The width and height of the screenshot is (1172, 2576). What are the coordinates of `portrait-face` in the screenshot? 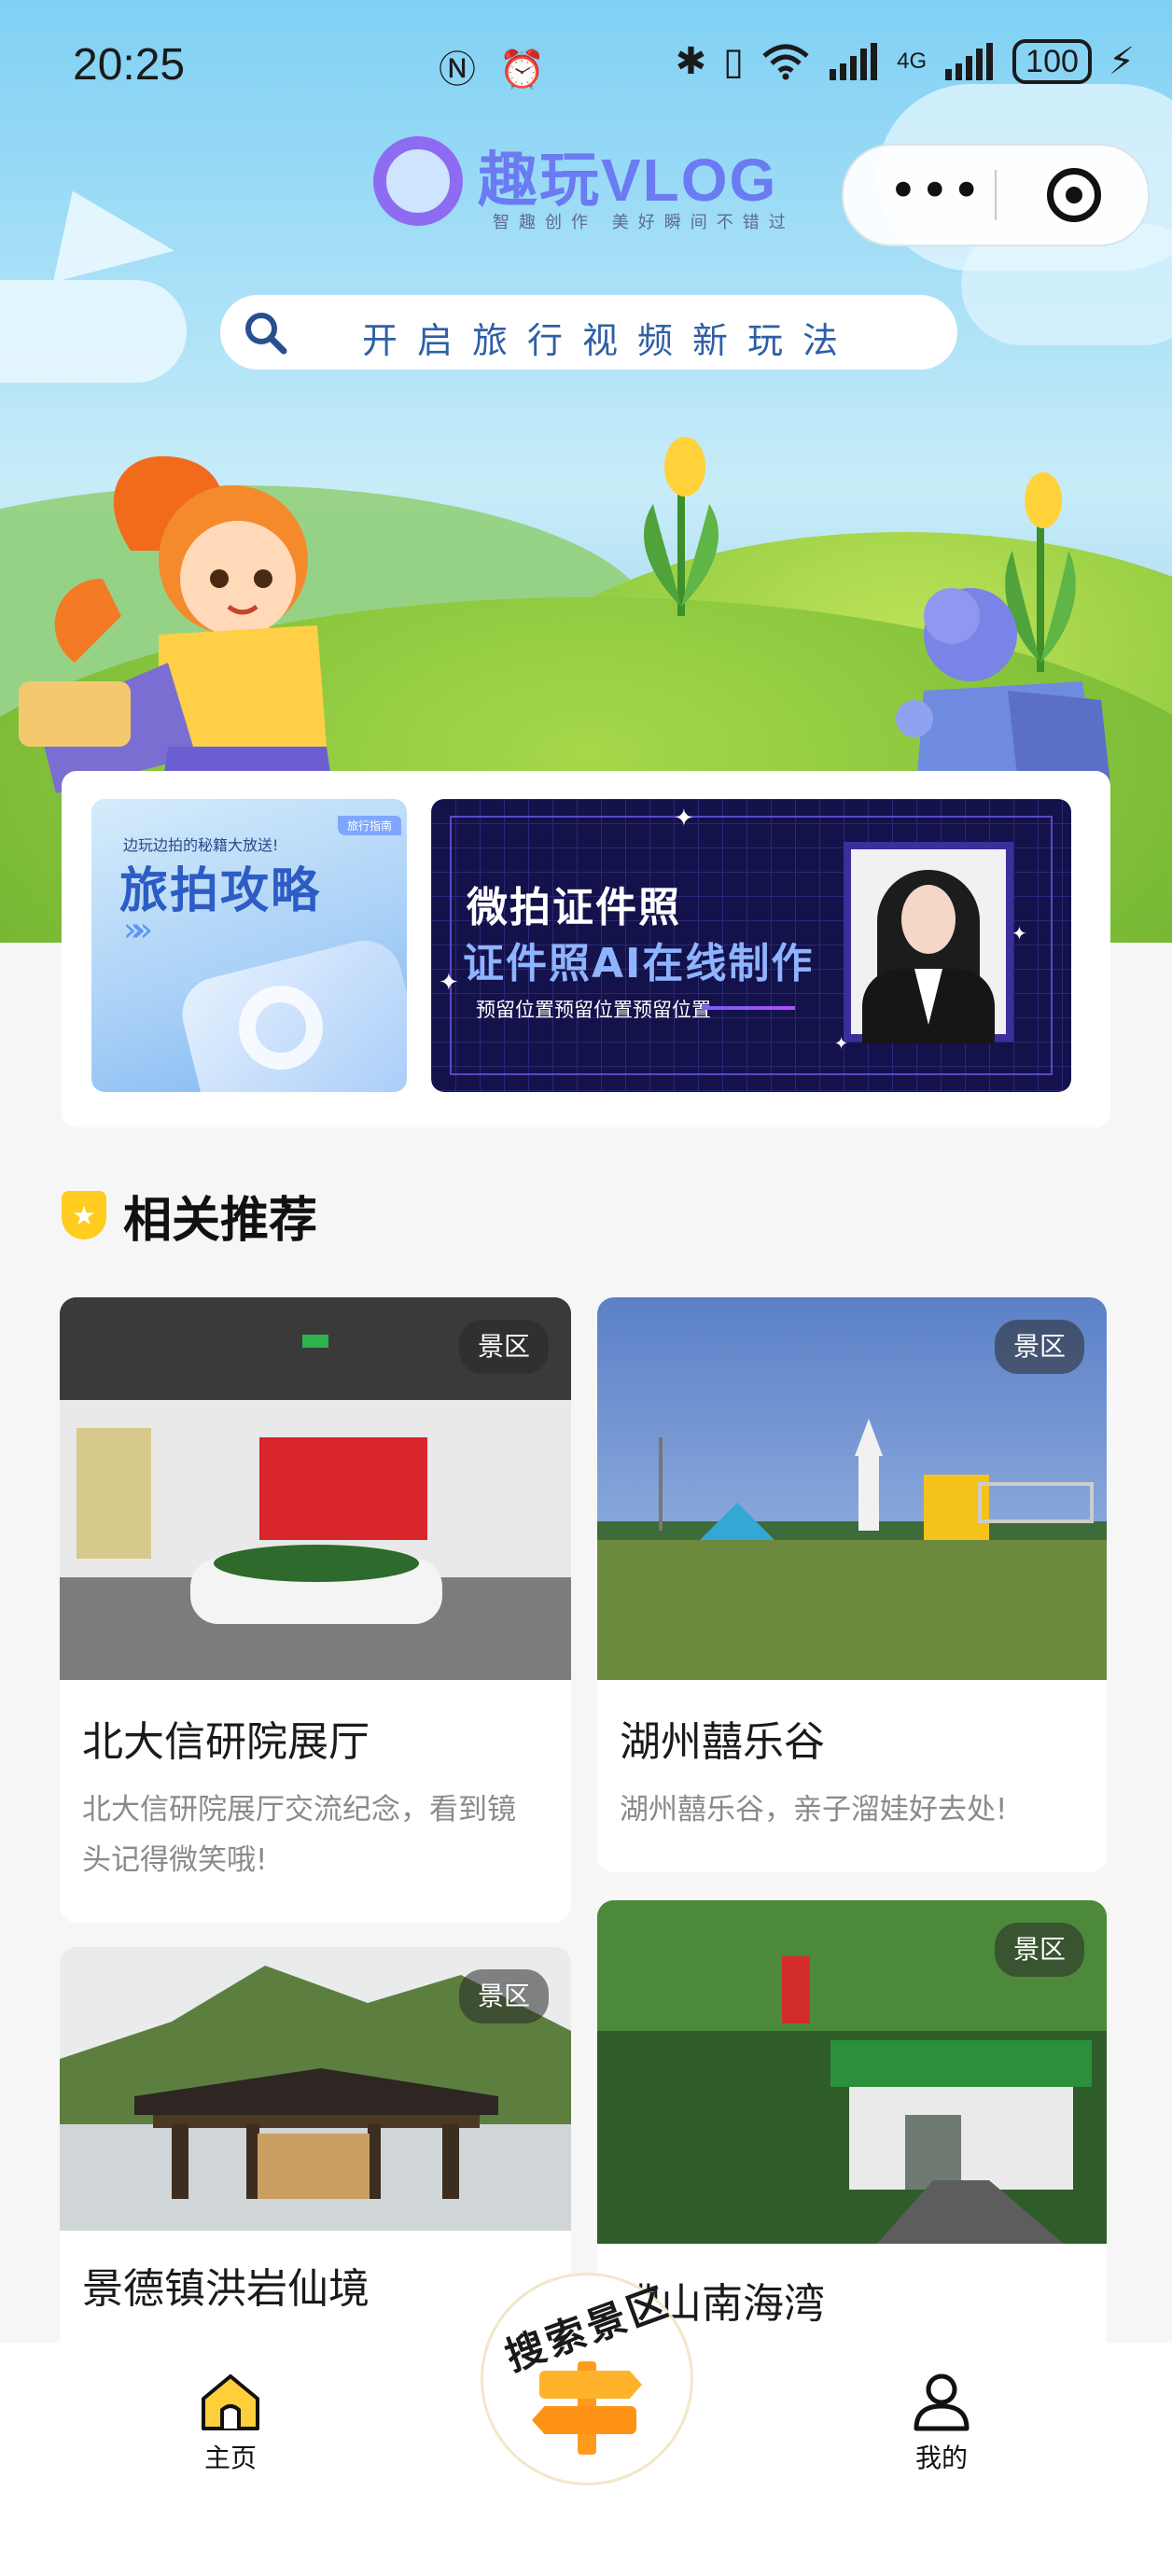 It's located at (928, 919).